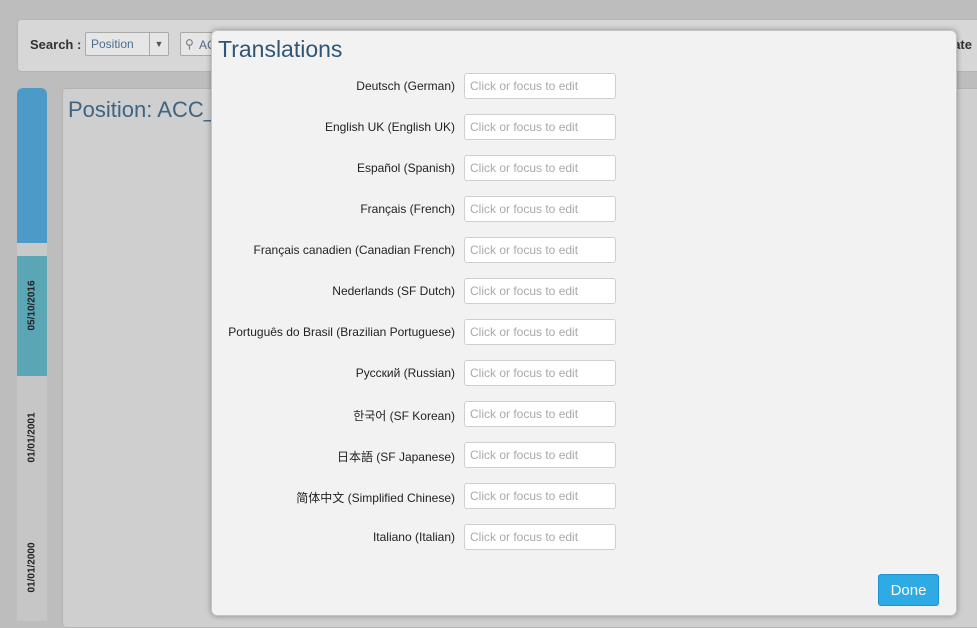 The width and height of the screenshot is (977, 628). I want to click on translation-row-dutch: Nederlands (SF Dutch), so click(585, 291).